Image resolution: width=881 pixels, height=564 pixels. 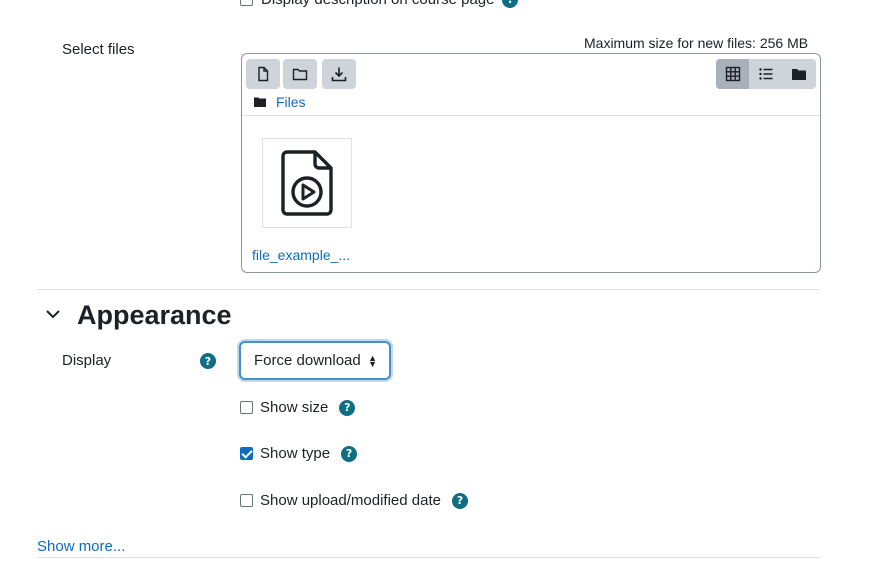 What do you see at coordinates (246, 500) in the screenshot?
I see `show-date-checkbox` at bounding box center [246, 500].